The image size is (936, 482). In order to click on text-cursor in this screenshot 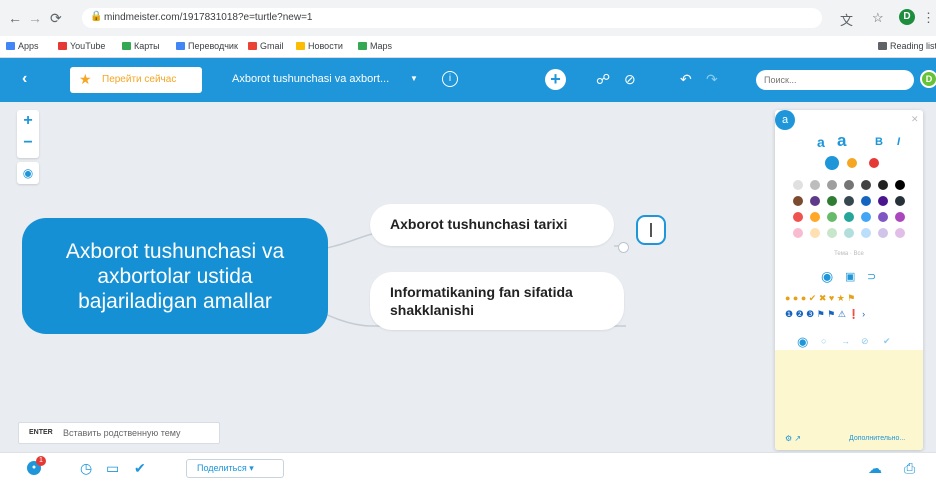, I will do `click(651, 230)`.